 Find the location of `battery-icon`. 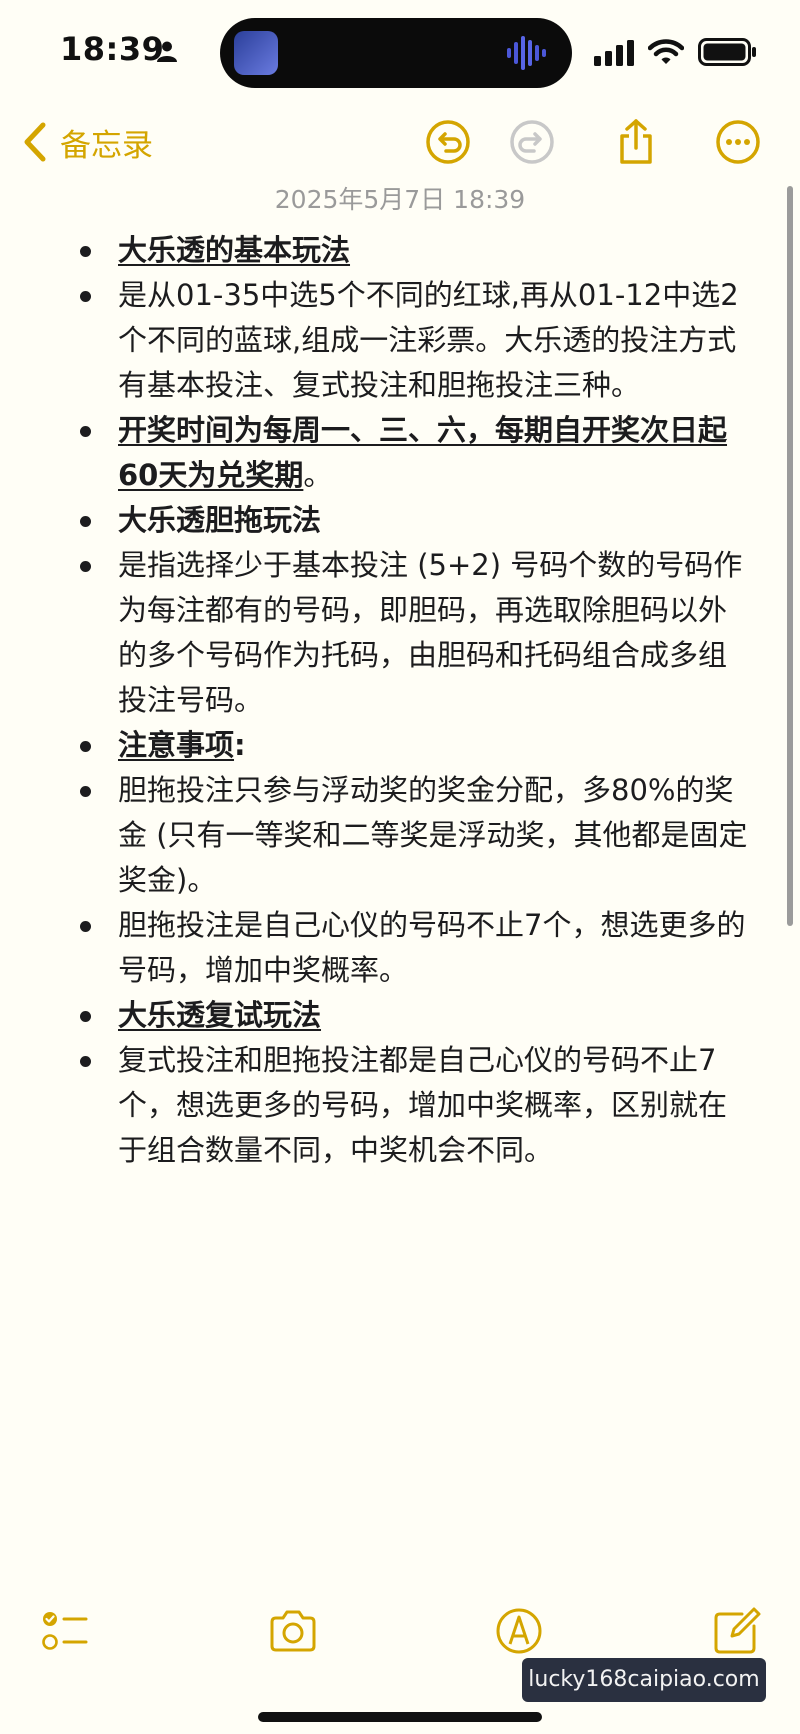

battery-icon is located at coordinates (727, 52).